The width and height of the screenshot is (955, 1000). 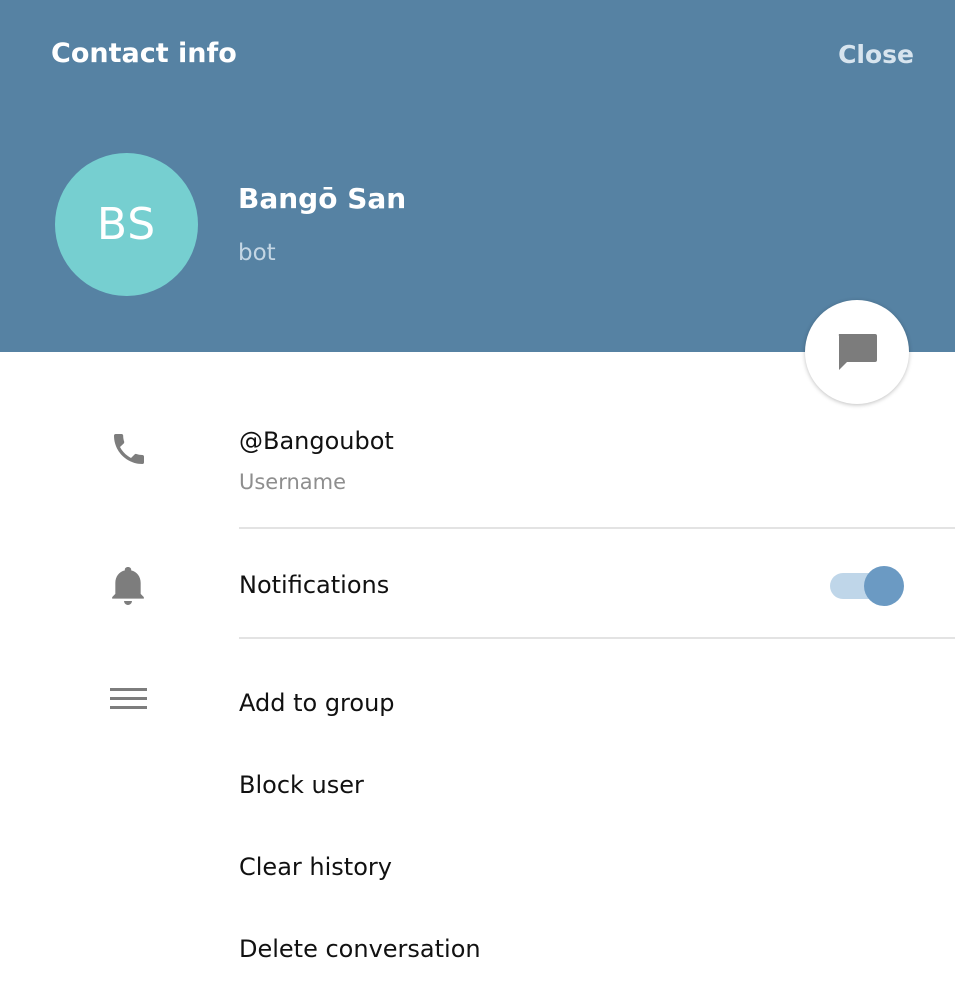 I want to click on avatar: BS, so click(x=126, y=224).